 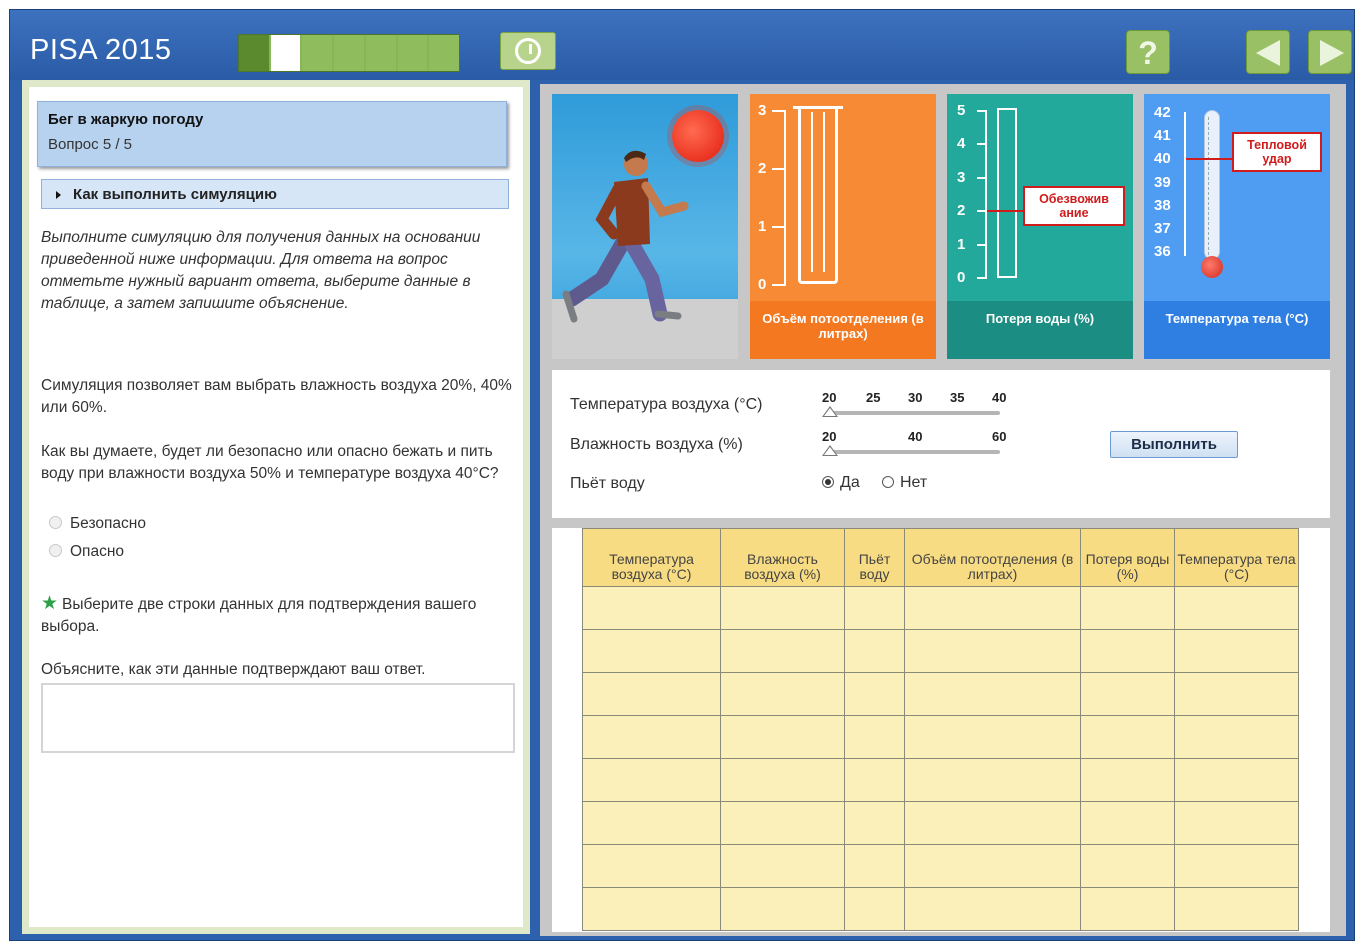 I want to click on option-safe: Безопасно, so click(x=97, y=524).